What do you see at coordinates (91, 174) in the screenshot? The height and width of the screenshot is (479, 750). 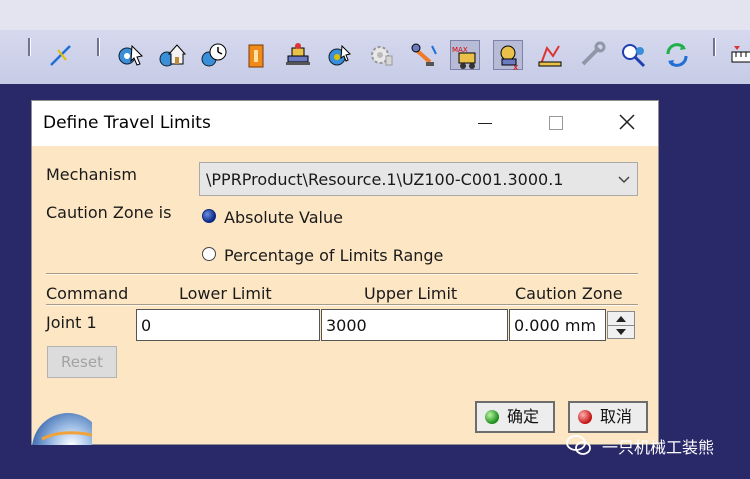 I see `mechanism-label: Mechanism` at bounding box center [91, 174].